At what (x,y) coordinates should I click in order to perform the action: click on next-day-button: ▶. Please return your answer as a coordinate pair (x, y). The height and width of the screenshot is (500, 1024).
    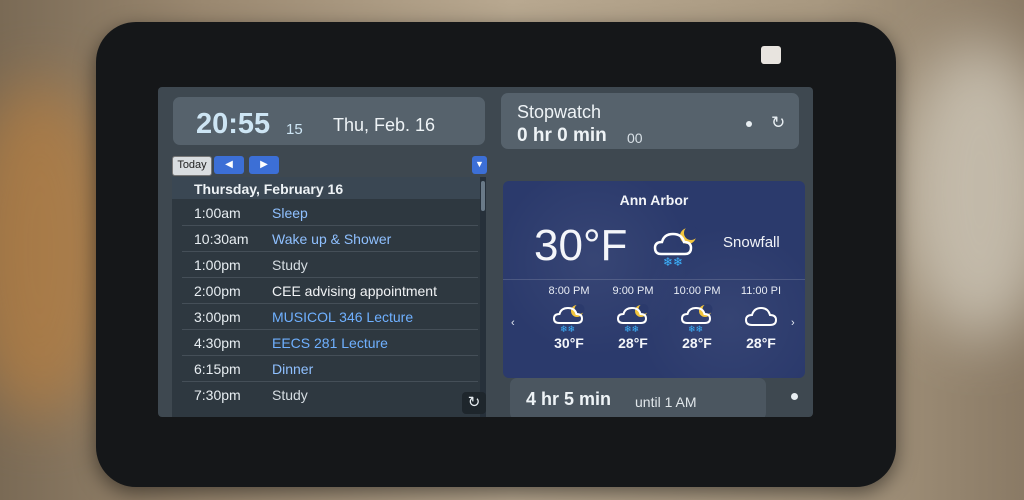
    Looking at the image, I should click on (264, 165).